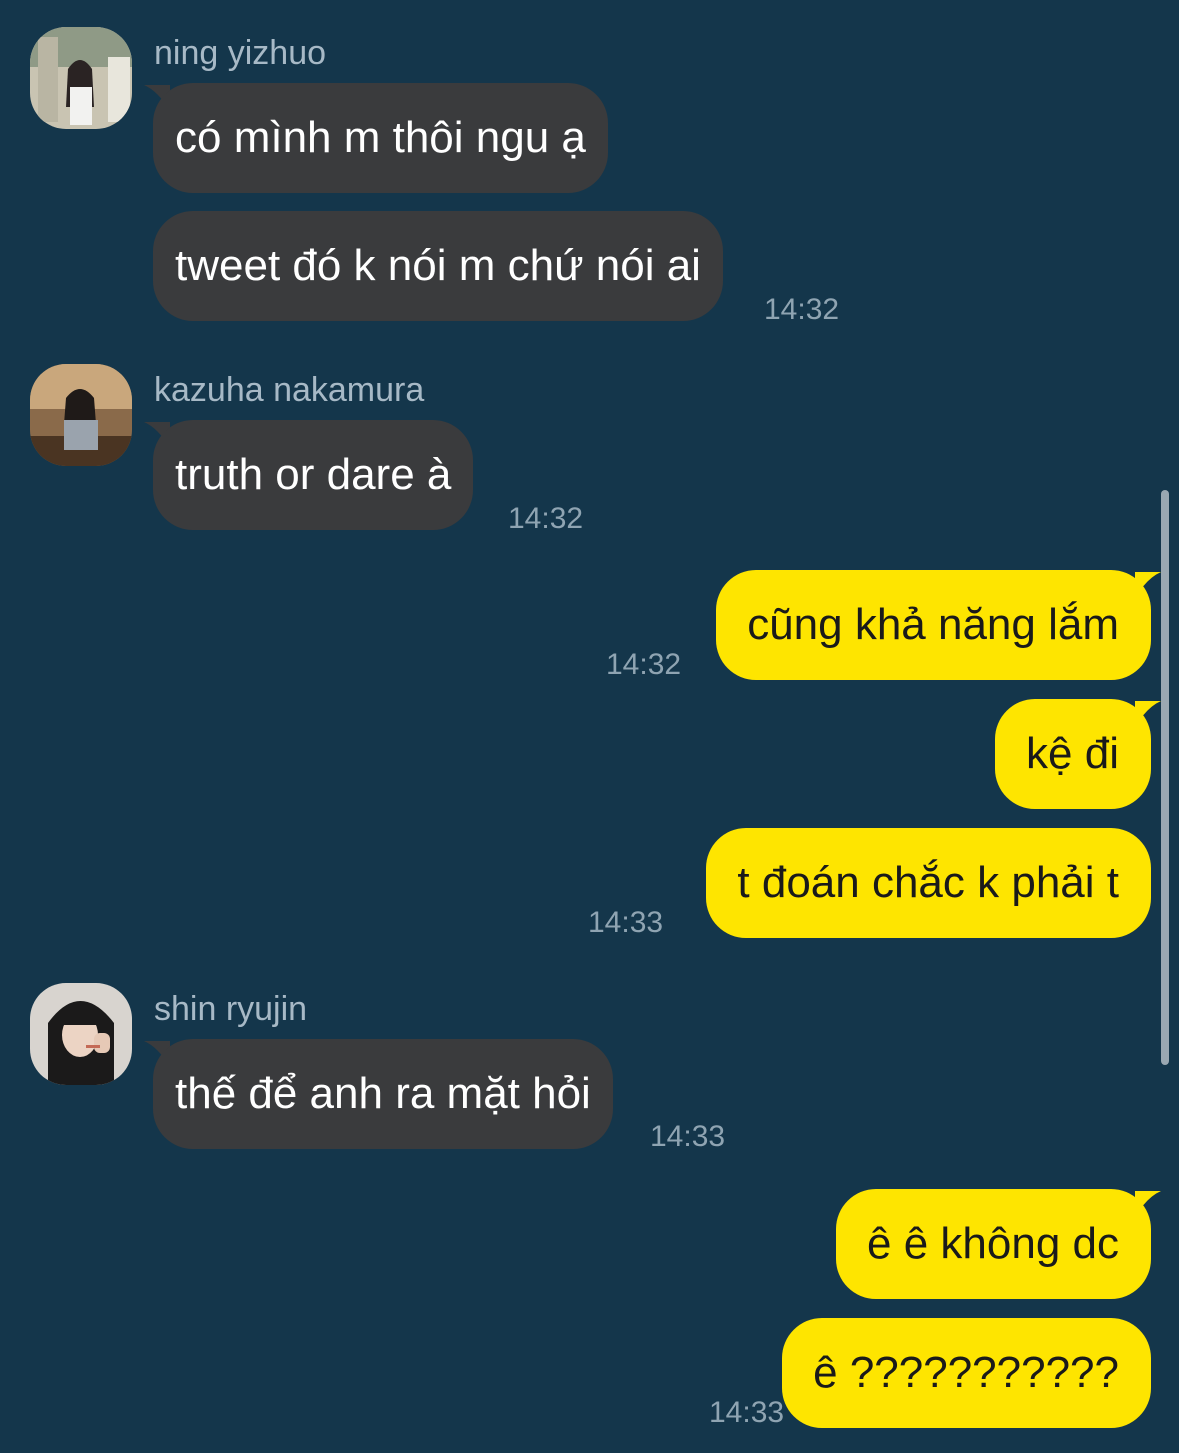 This screenshot has height=1453, width=1179. I want to click on message-bubble: thế để anh ra mặt hỏi, so click(383, 1094).